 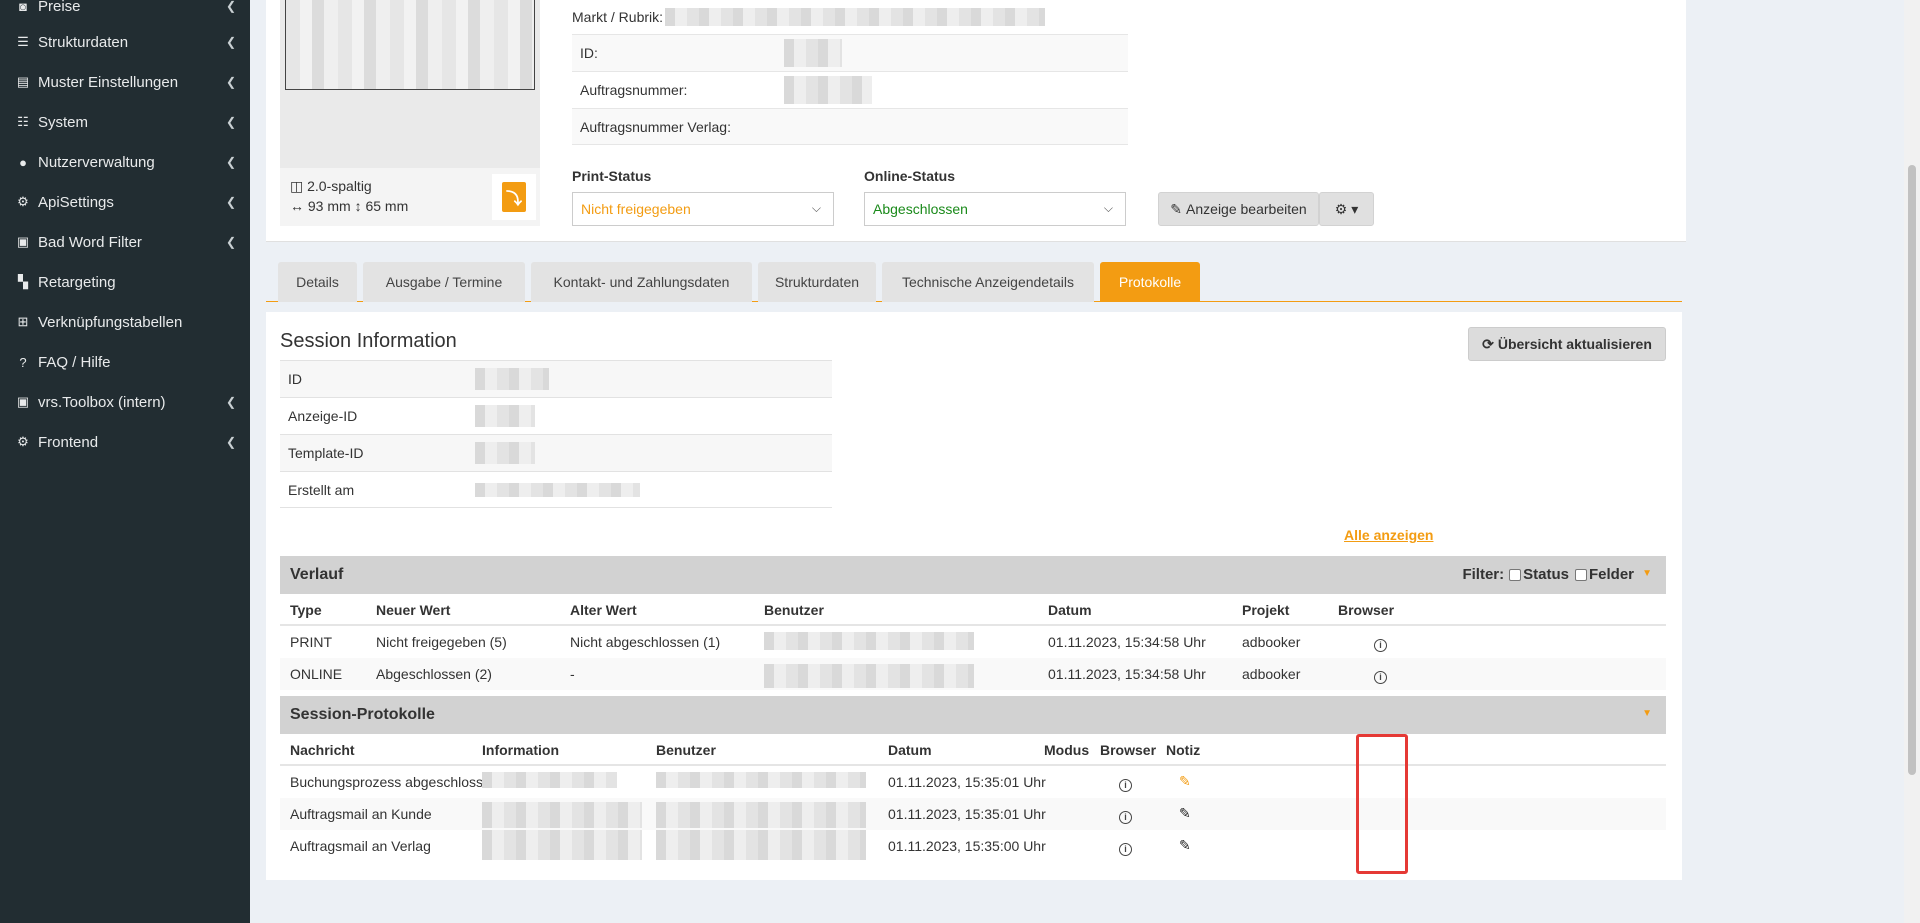 What do you see at coordinates (1515, 574) in the screenshot?
I see `filter-status-checkbox` at bounding box center [1515, 574].